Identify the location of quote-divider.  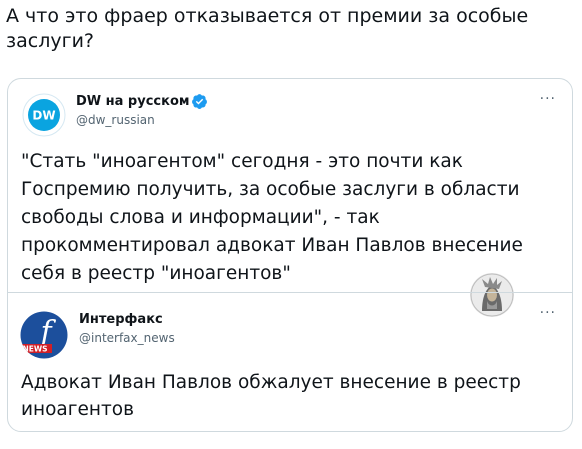
(290, 292).